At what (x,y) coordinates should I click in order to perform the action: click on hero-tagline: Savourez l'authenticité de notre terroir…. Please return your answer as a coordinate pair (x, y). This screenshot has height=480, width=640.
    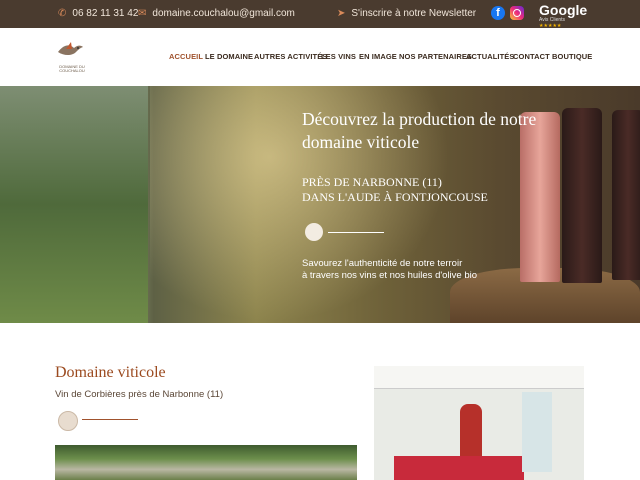
    Looking at the image, I should click on (422, 270).